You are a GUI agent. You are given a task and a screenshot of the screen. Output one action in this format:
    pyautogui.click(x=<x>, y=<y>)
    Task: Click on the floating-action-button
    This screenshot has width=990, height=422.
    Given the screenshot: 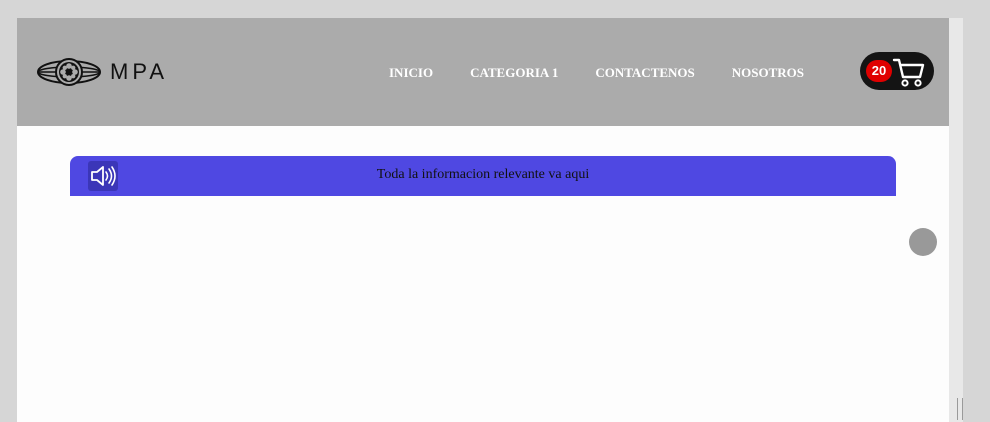 What is the action you would take?
    pyautogui.click(x=923, y=242)
    